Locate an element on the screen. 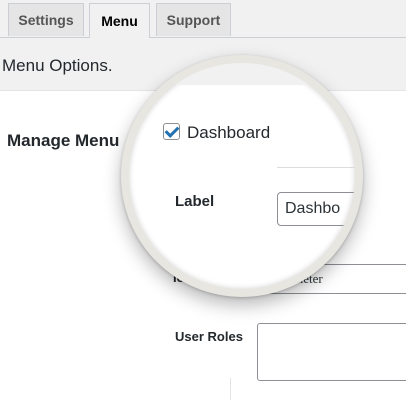 The image size is (406, 401). label-field-label: Label is located at coordinates (195, 201).